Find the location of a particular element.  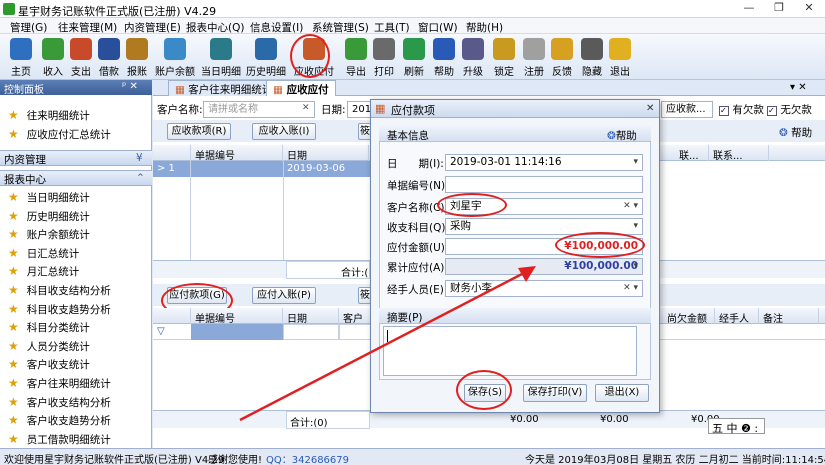

status-welcome: 欢迎使用星宇财务记账软件正式版(已注册) V4.29 is located at coordinates (114, 460).